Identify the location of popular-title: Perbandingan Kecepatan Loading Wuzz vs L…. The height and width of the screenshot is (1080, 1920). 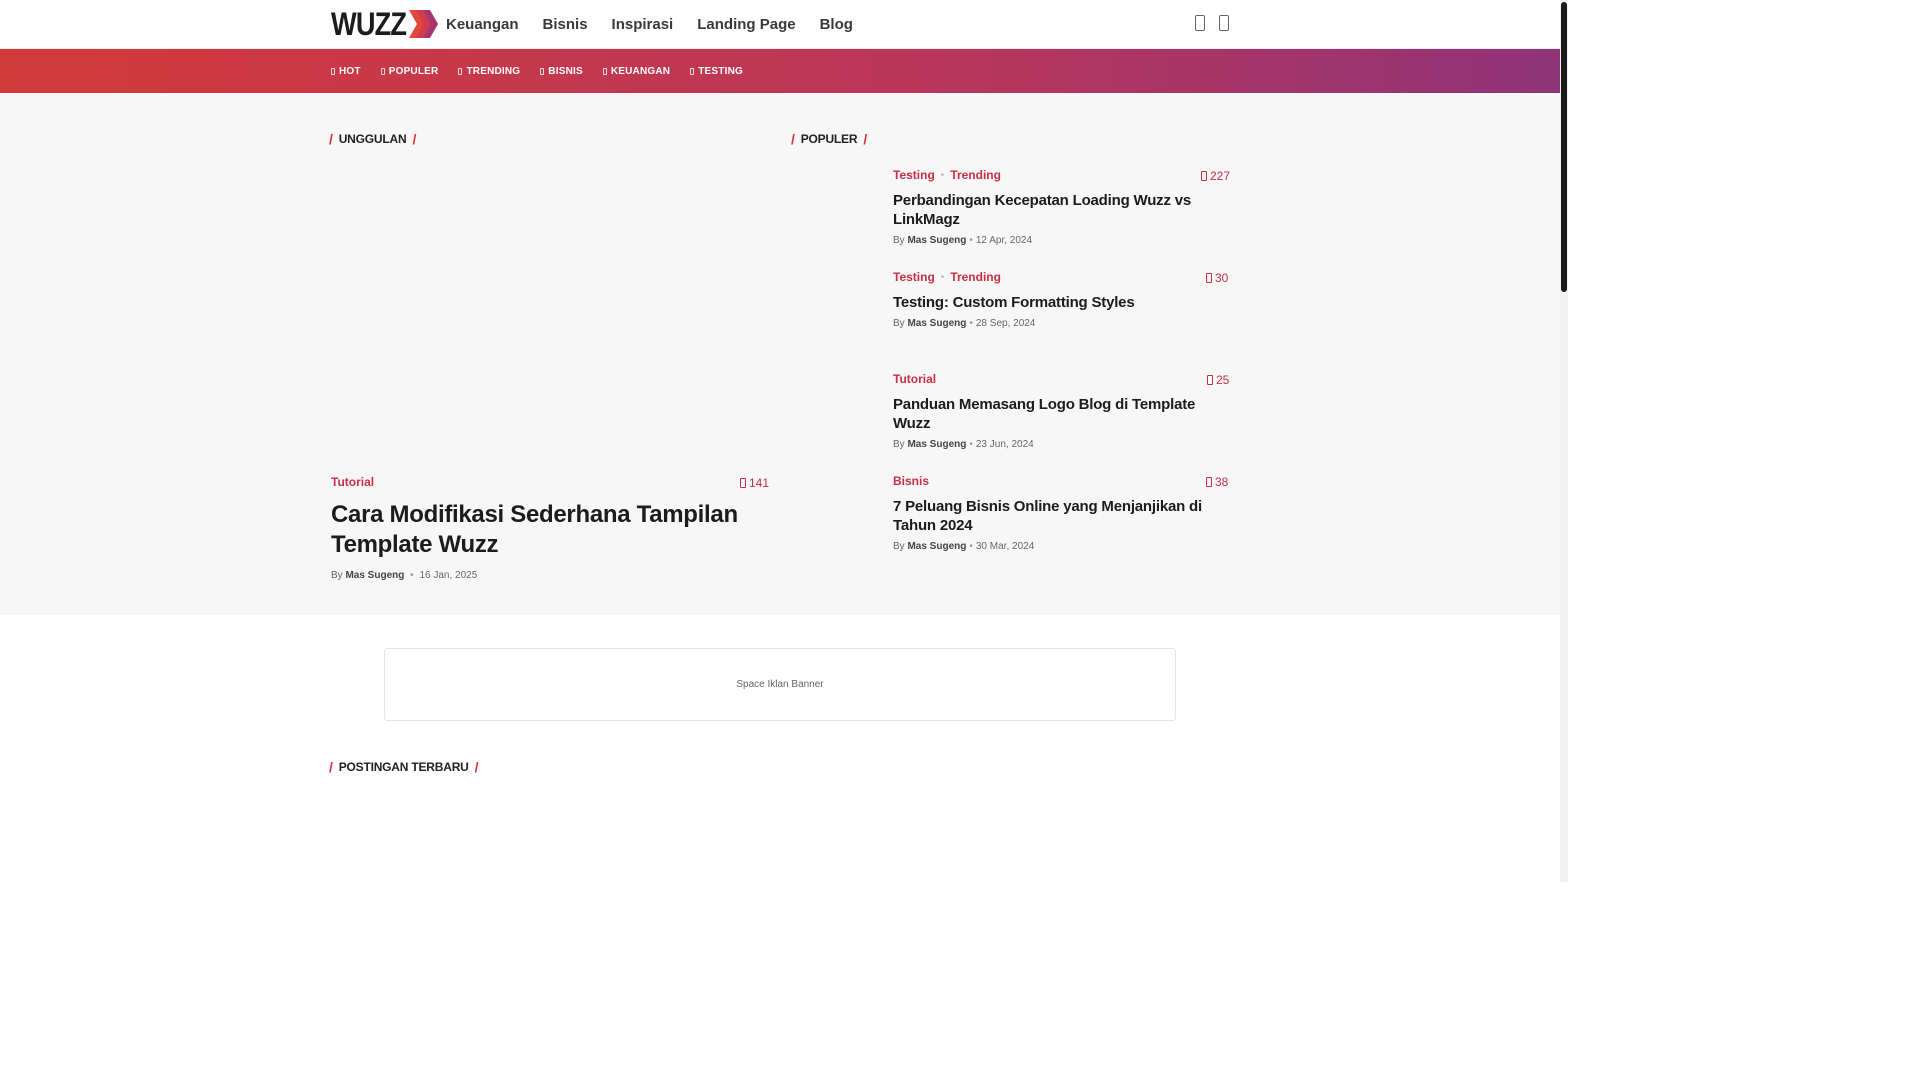
(1061, 210).